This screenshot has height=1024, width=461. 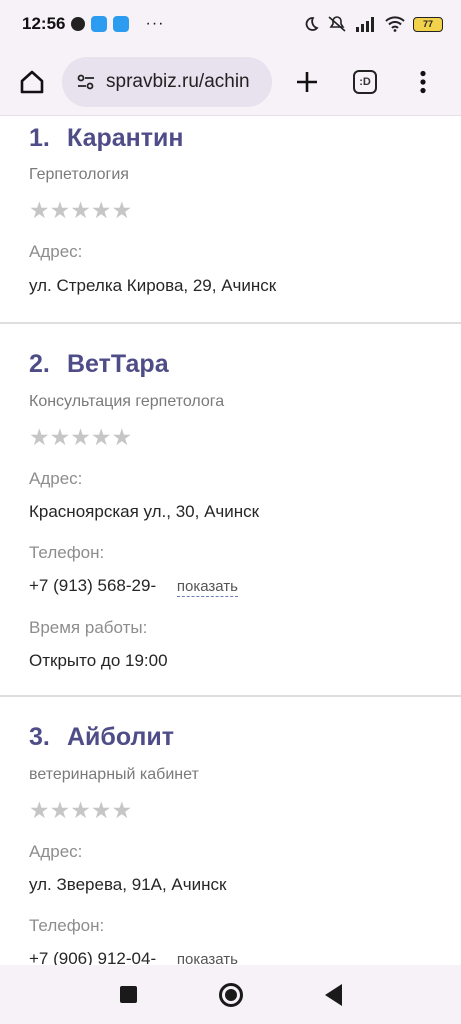 I want to click on listing-title: 1. Карантин, so click(x=106, y=138).